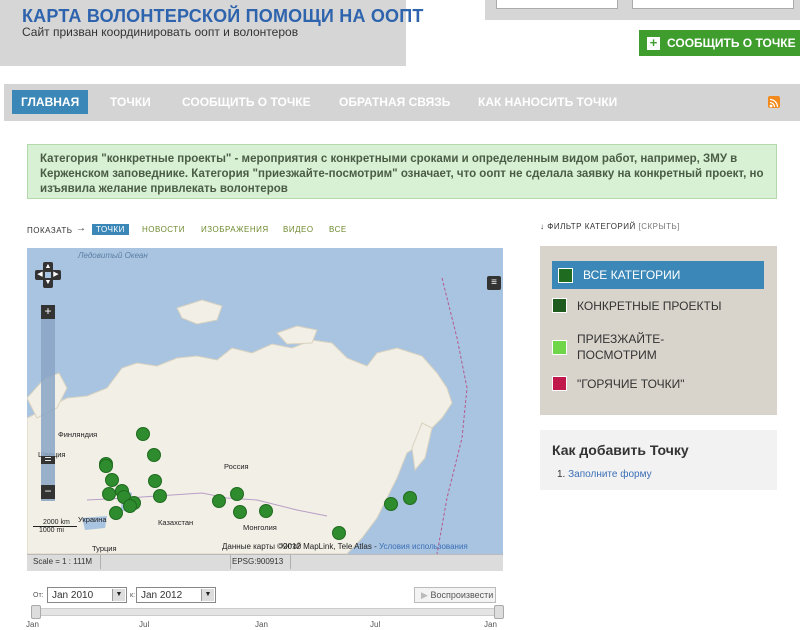 This screenshot has height=630, width=800. I want to click on pan-down-icon: ▼, so click(48, 283).